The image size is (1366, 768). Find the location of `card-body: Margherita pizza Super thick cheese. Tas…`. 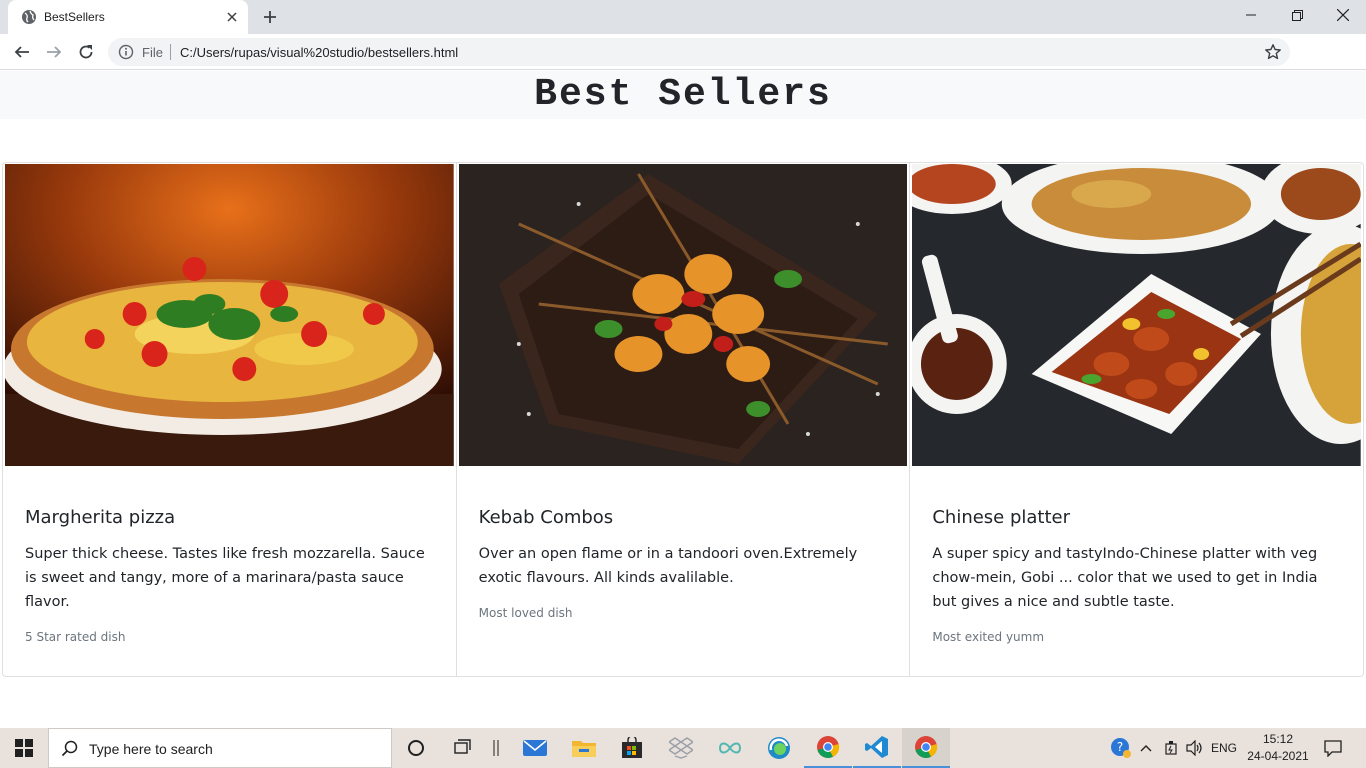

card-body: Margherita pizza Super thick cheese. Tas… is located at coordinates (231, 575).